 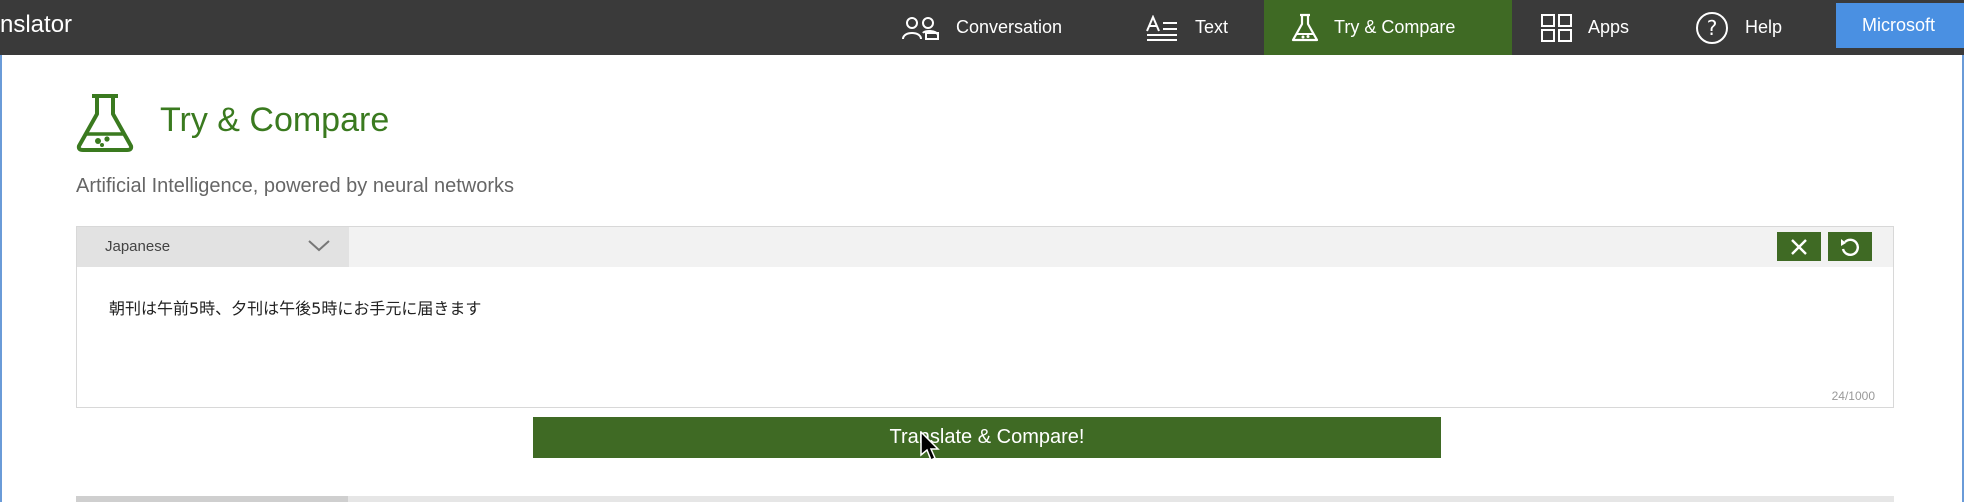 I want to click on character-count: 24/1000, so click(x=1853, y=396).